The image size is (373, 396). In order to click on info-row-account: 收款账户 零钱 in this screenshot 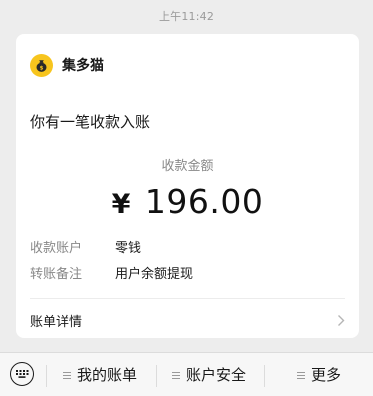, I will do `click(85, 246)`.